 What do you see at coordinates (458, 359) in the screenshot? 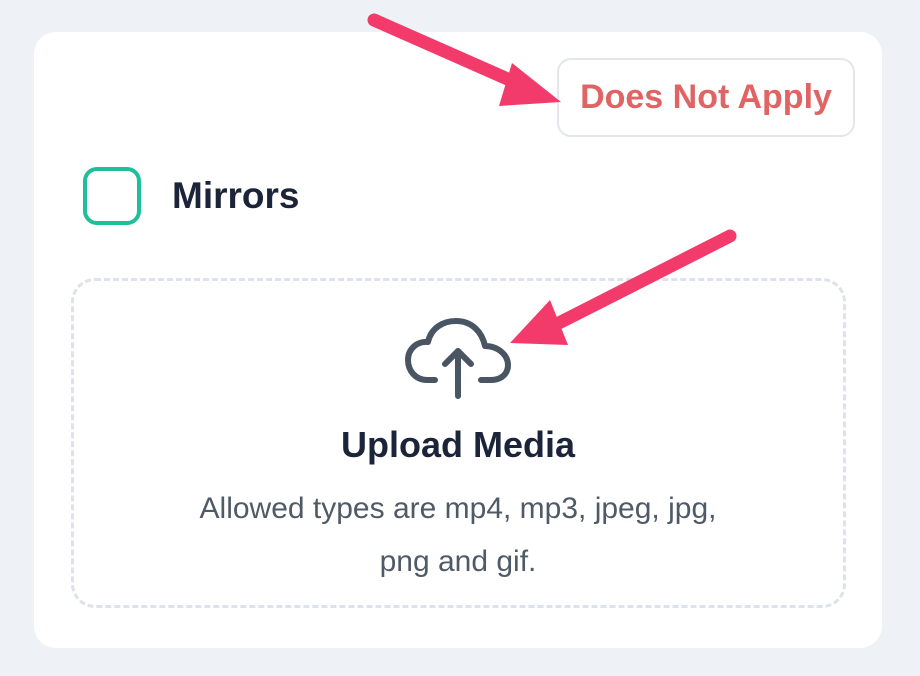
I see `cloud-upload-icon` at bounding box center [458, 359].